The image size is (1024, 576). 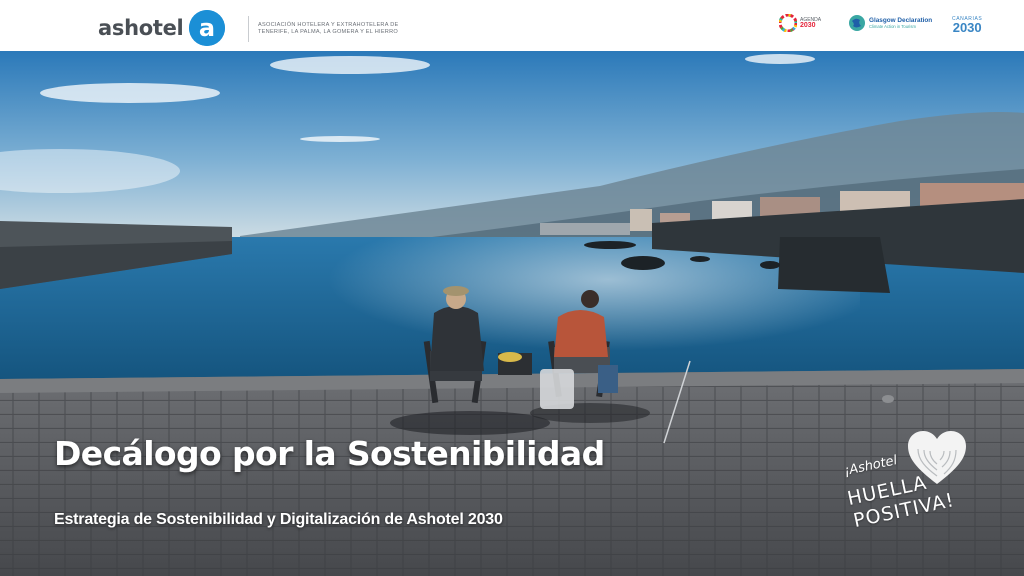 I want to click on glasgow-subtitle: Climate Action in Tourism, so click(x=892, y=26).